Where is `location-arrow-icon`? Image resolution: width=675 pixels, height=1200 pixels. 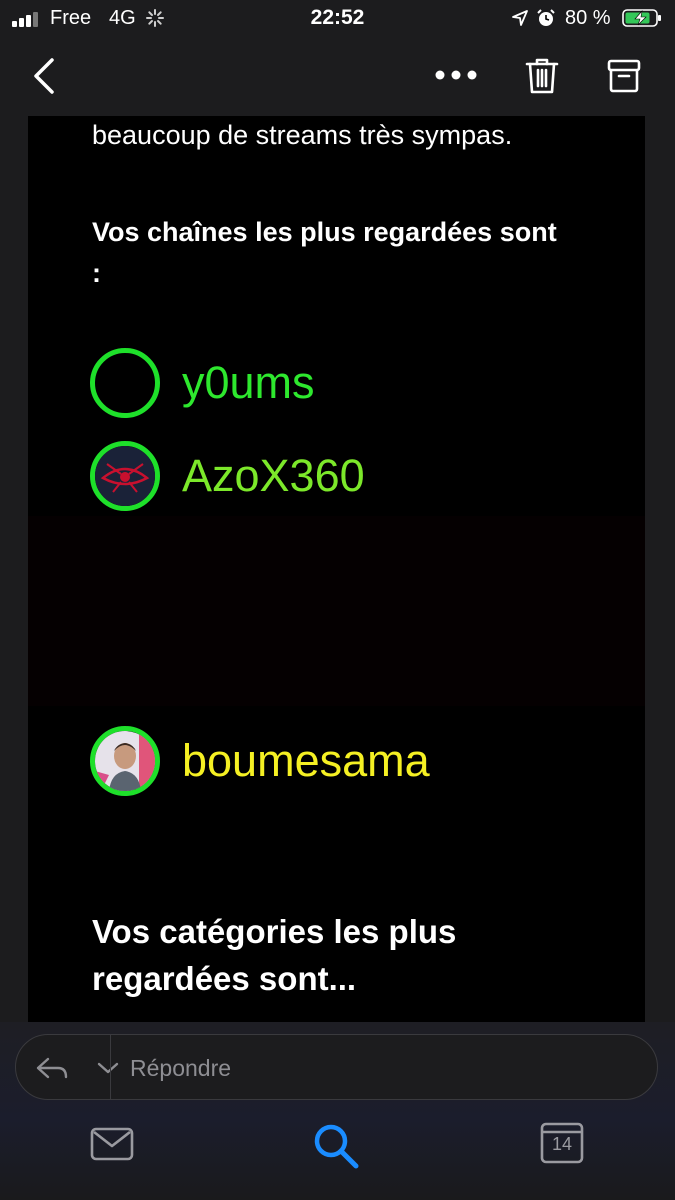 location-arrow-icon is located at coordinates (520, 18).